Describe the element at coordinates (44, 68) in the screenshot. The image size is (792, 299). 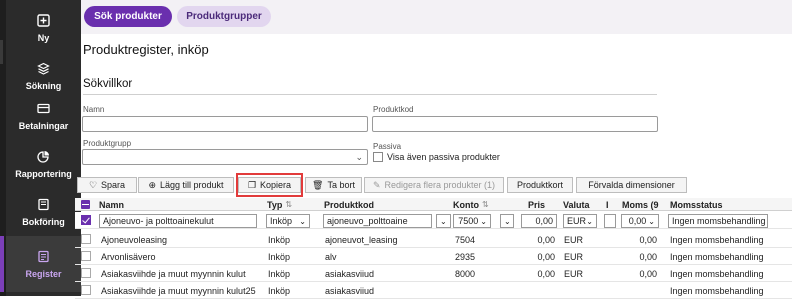
I see `stack-icon` at that location.